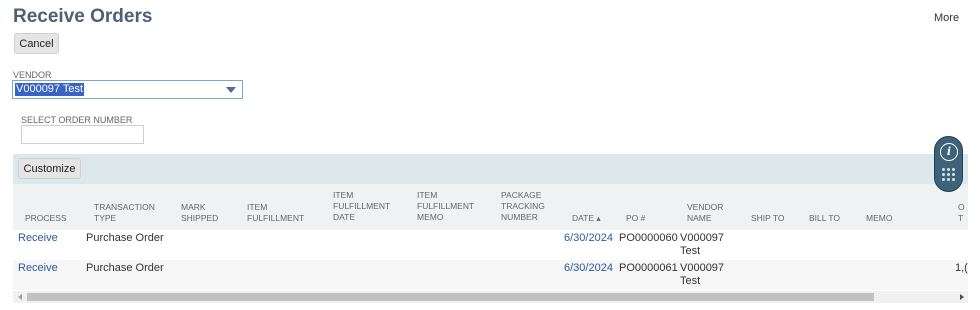 The image size is (980, 310). What do you see at coordinates (824, 218) in the screenshot?
I see `col-bill-to: BILL TO` at bounding box center [824, 218].